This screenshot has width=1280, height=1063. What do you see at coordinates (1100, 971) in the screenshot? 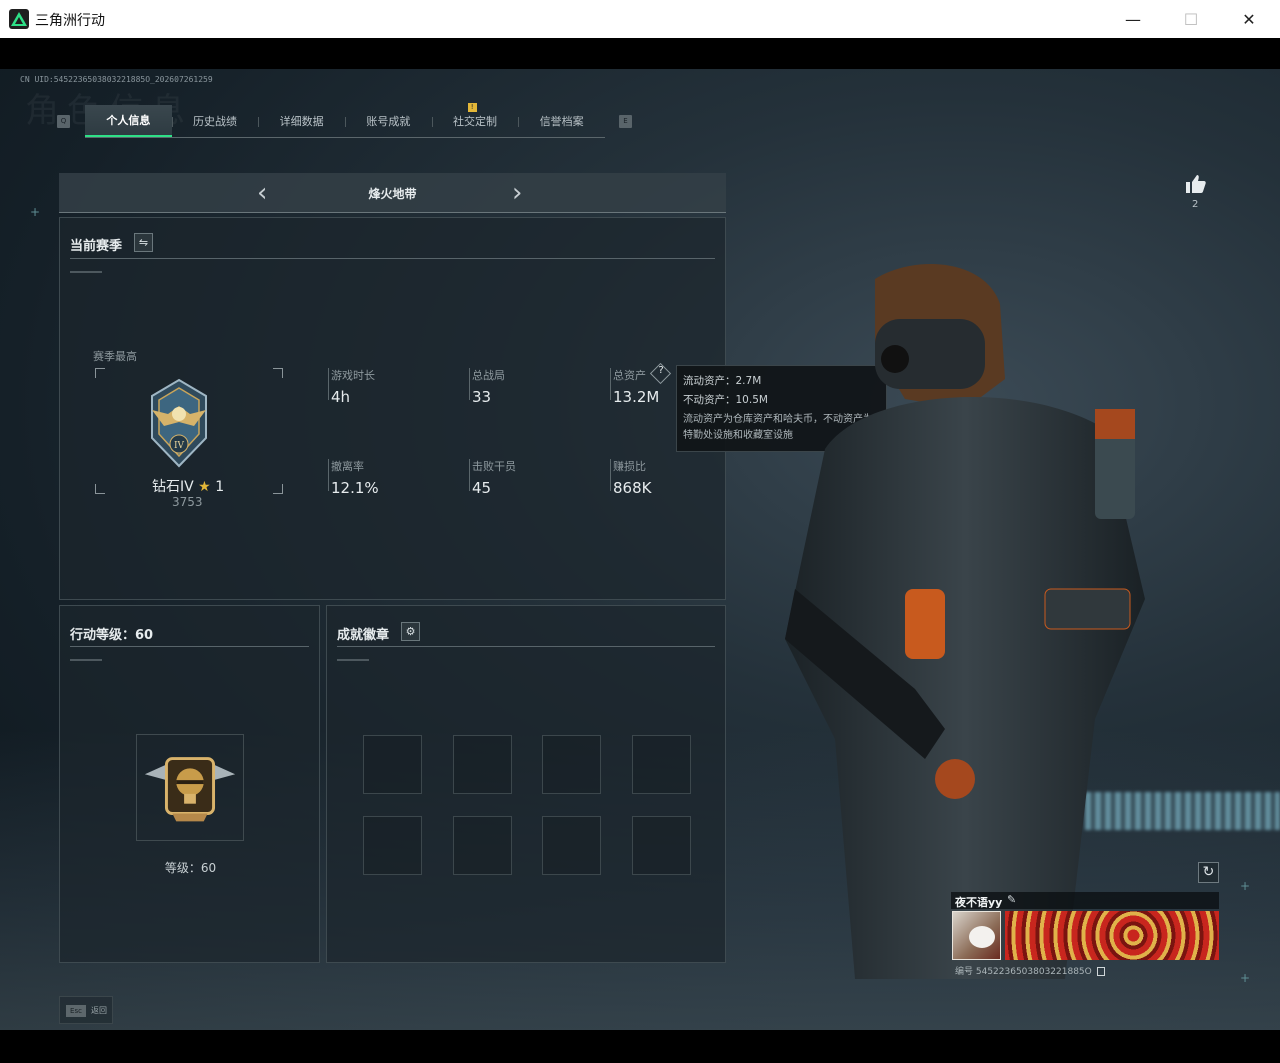
I see `copy-icon` at bounding box center [1100, 971].